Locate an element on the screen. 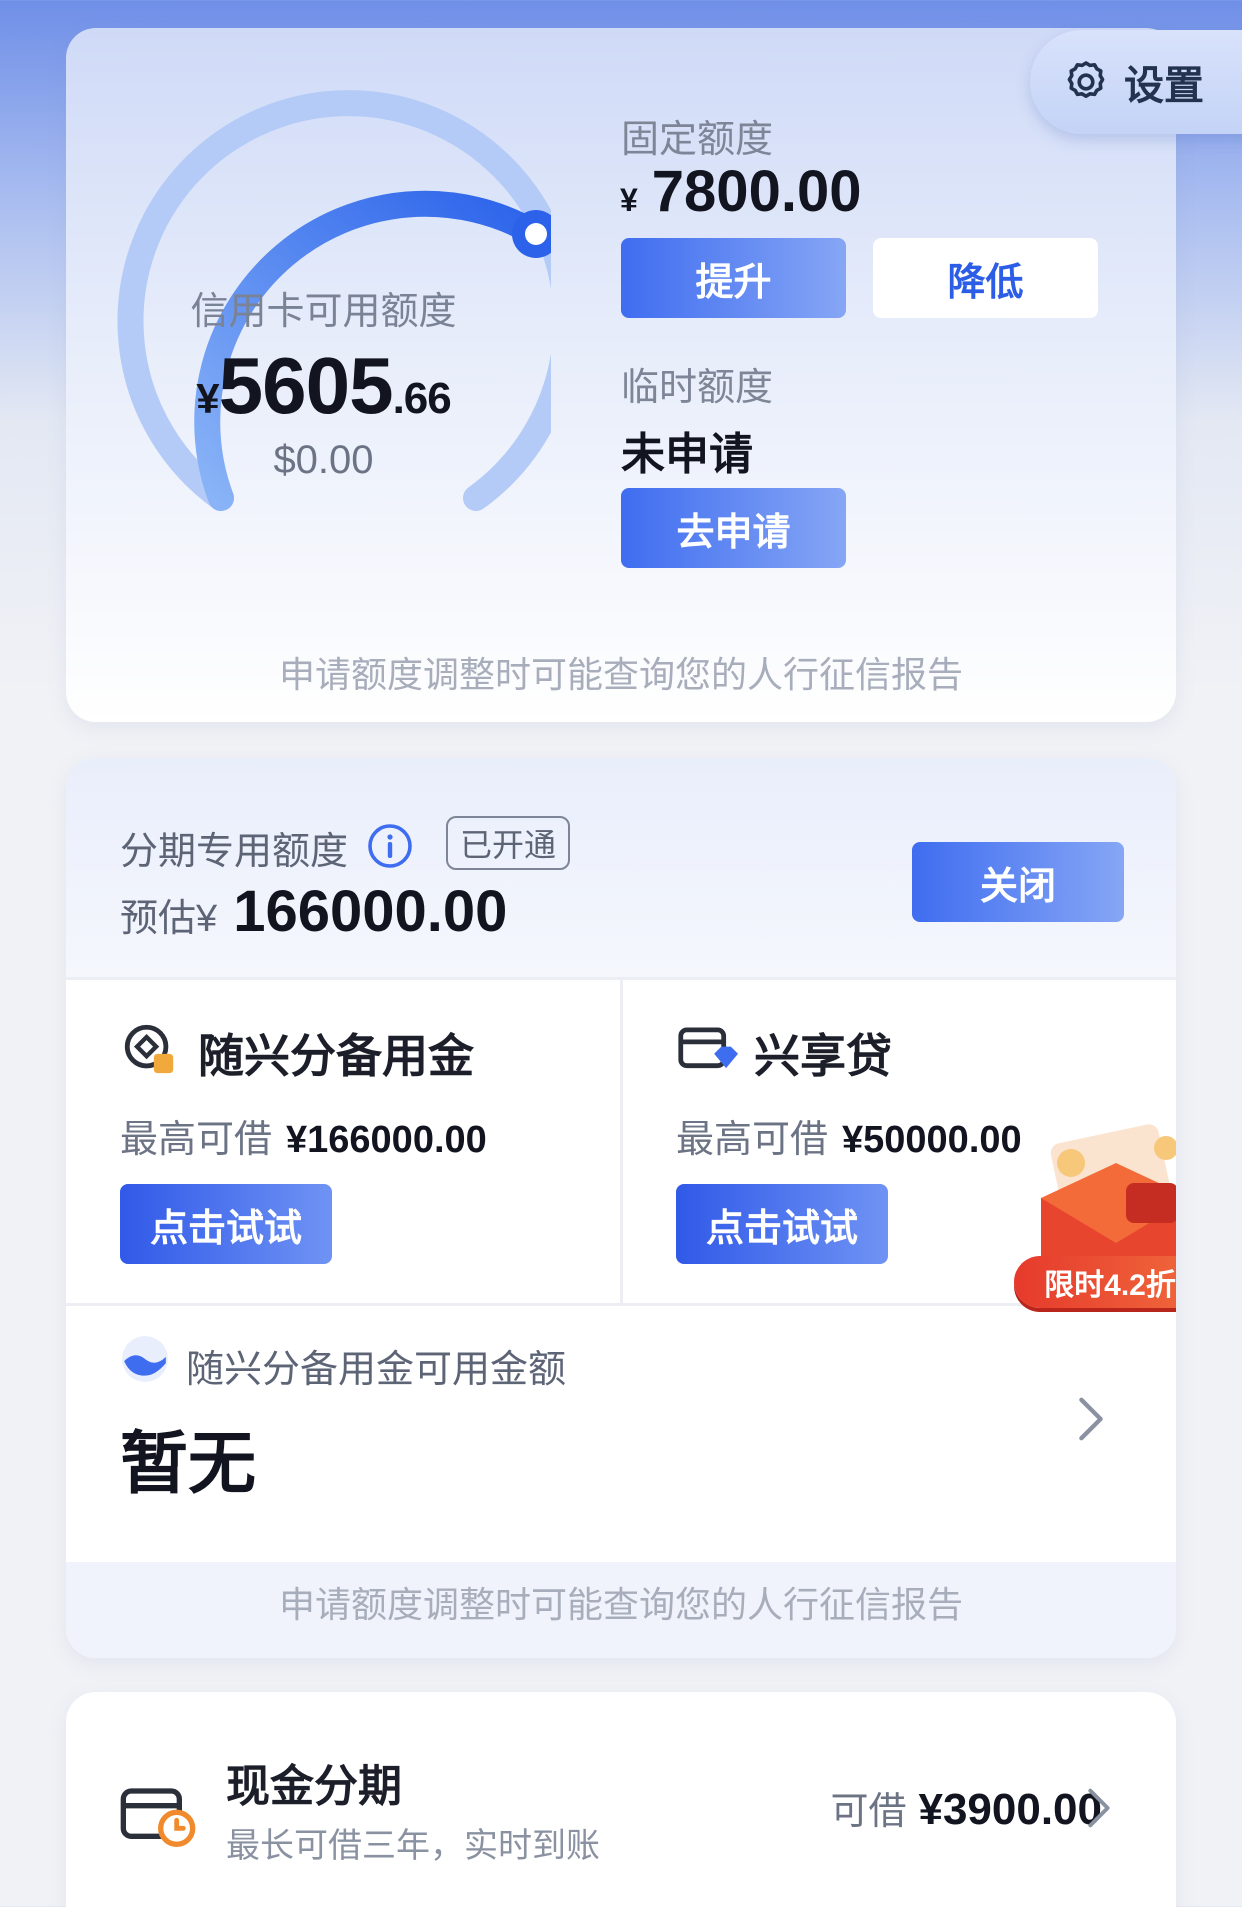 Image resolution: width=1242 pixels, height=1907 pixels. settings-label: 设置 is located at coordinates (1164, 86).